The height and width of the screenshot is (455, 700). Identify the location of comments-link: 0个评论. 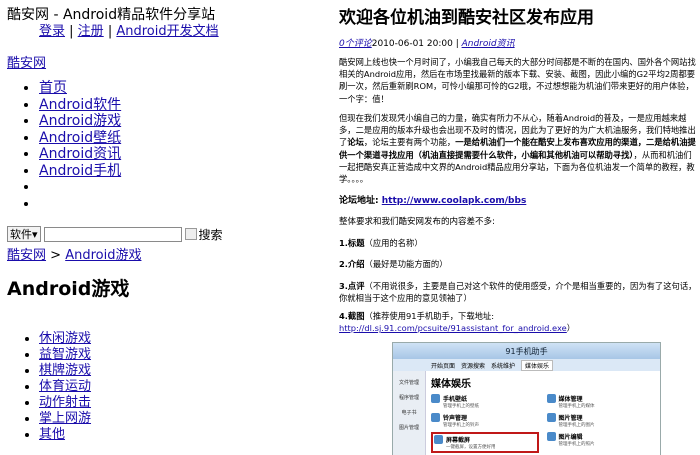
(355, 44).